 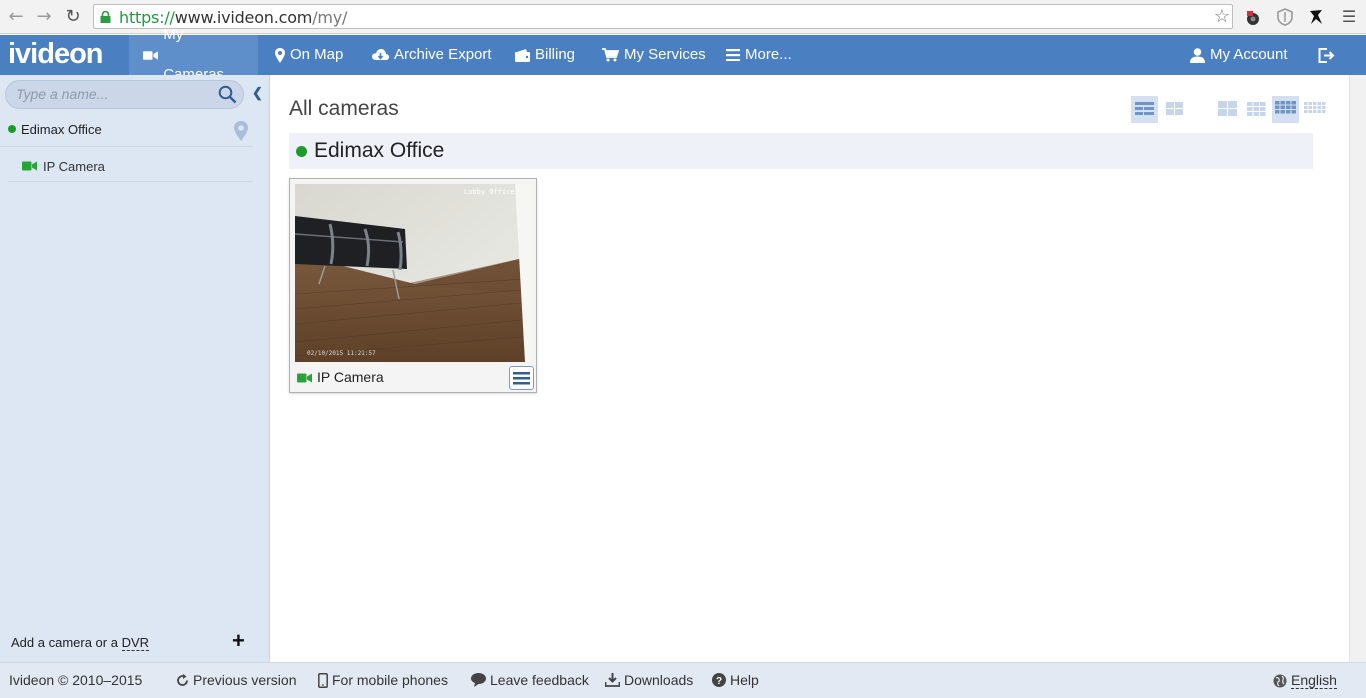 What do you see at coordinates (665, 54) in the screenshot?
I see `nav-my-services-label: My Services` at bounding box center [665, 54].